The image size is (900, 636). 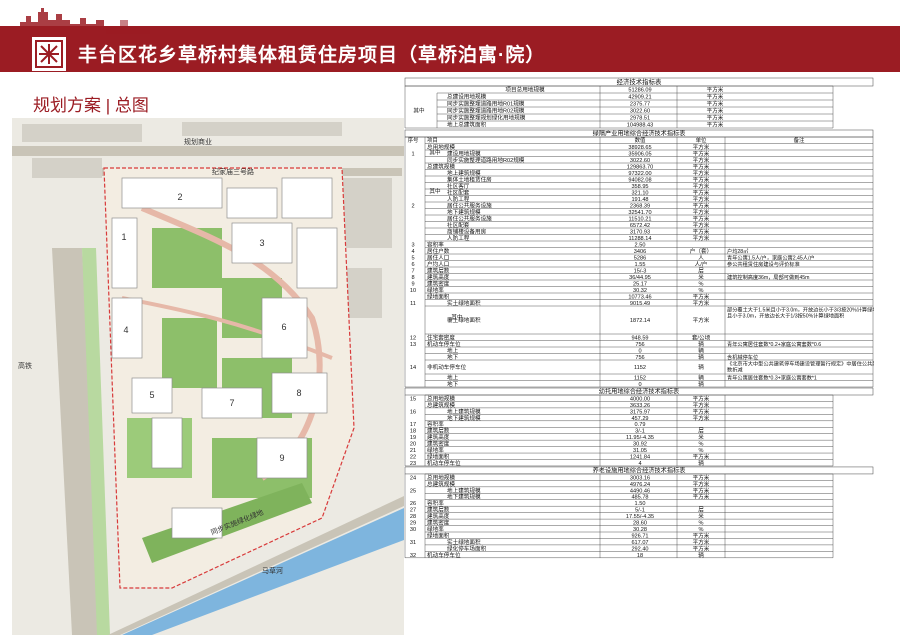 What do you see at coordinates (464, 418) in the screenshot?
I see `row-item: 地下建筑规模` at bounding box center [464, 418].